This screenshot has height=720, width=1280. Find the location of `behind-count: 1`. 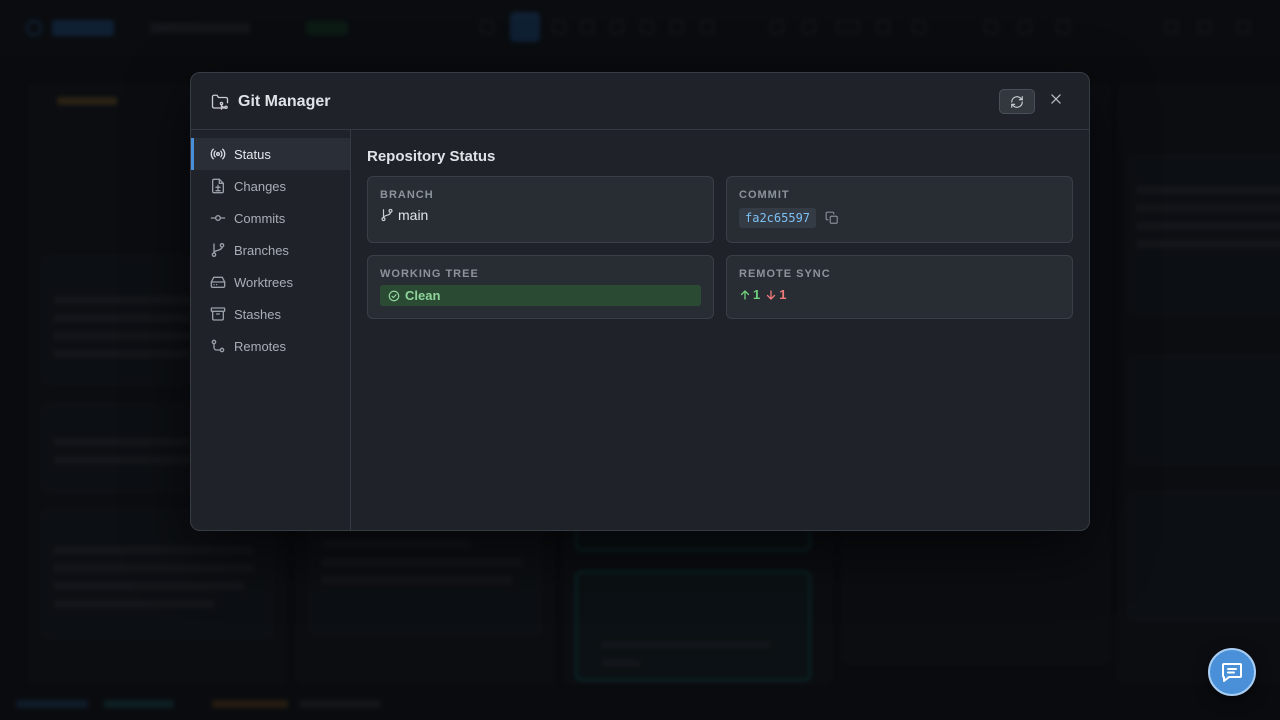

behind-count: 1 is located at coordinates (783, 294).